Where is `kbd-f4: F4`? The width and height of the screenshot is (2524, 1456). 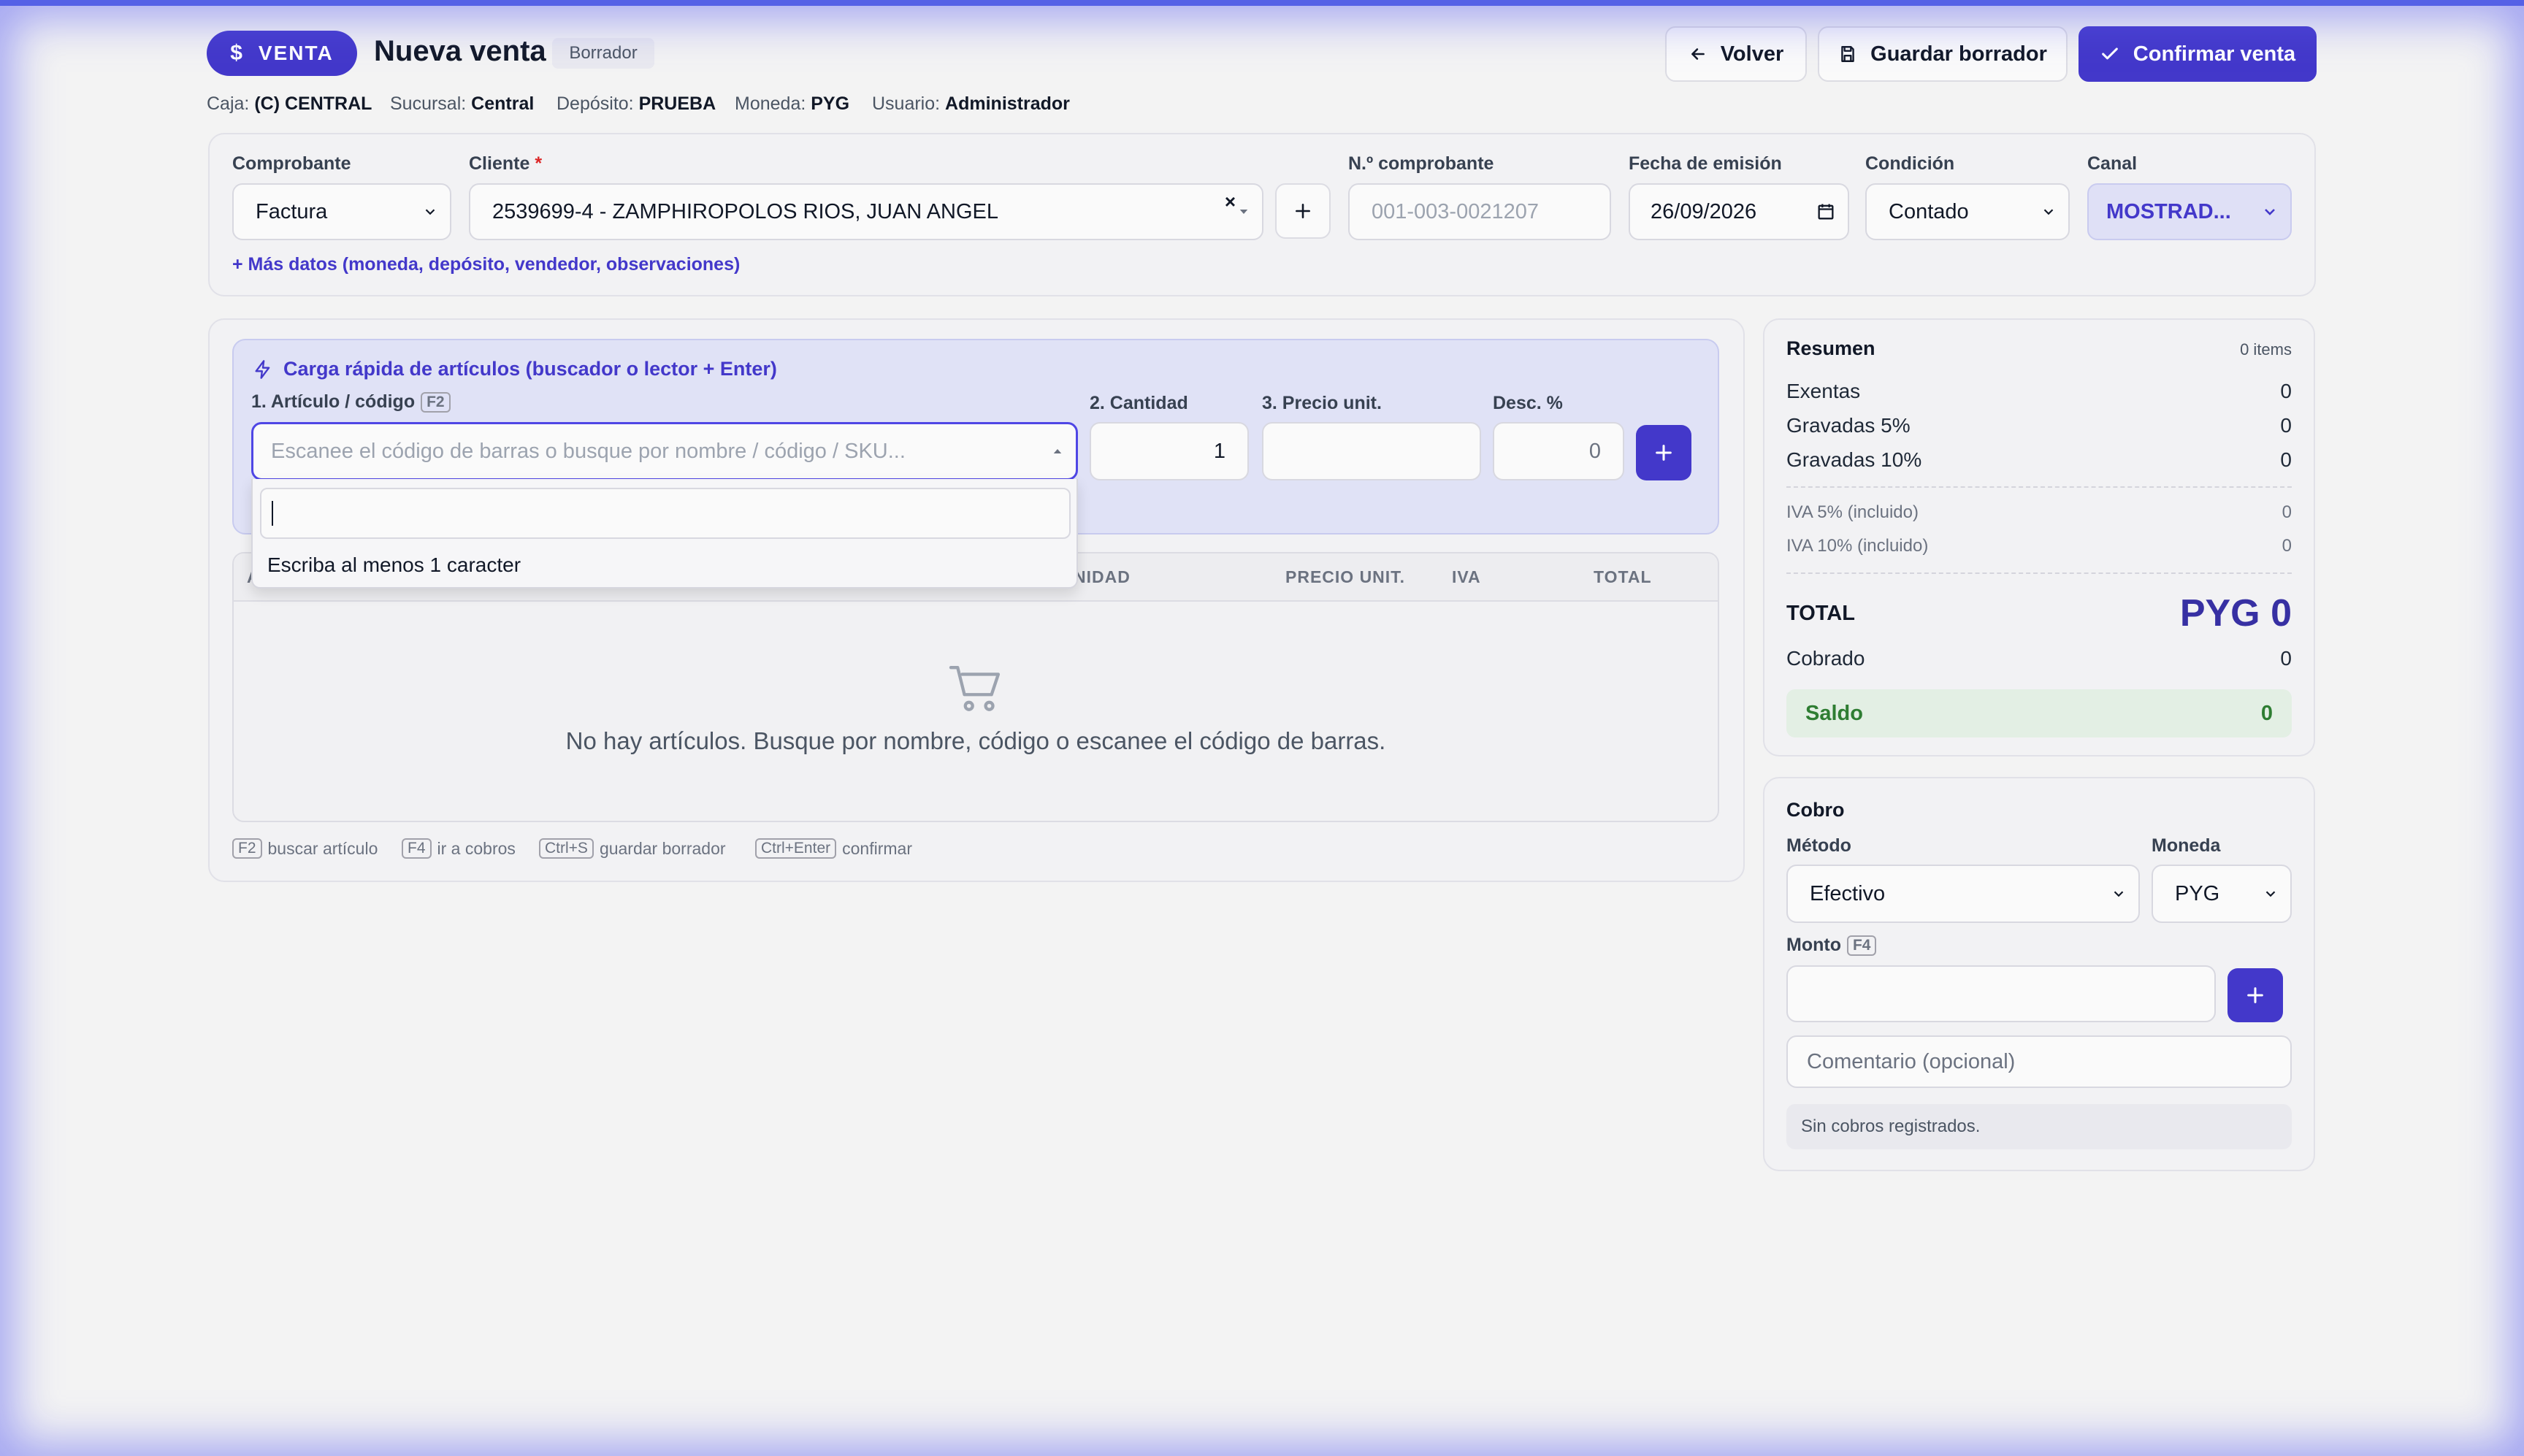 kbd-f4: F4 is located at coordinates (1861, 946).